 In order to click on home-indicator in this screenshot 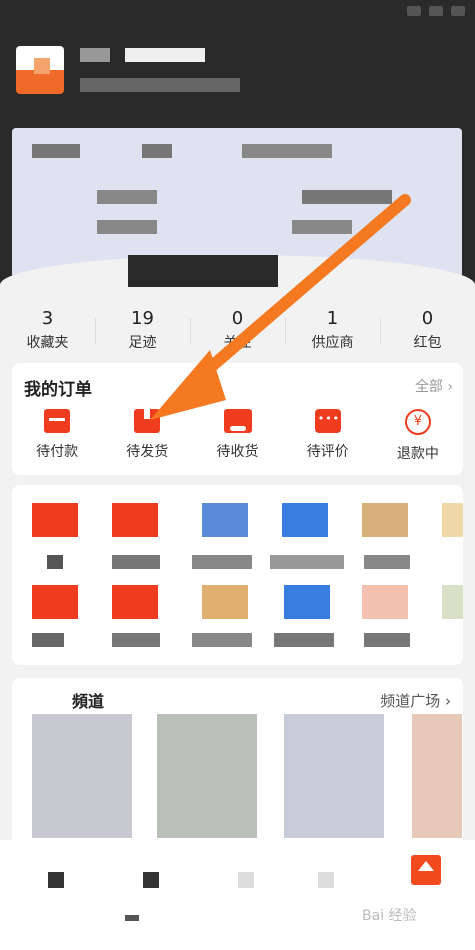, I will do `click(132, 918)`.